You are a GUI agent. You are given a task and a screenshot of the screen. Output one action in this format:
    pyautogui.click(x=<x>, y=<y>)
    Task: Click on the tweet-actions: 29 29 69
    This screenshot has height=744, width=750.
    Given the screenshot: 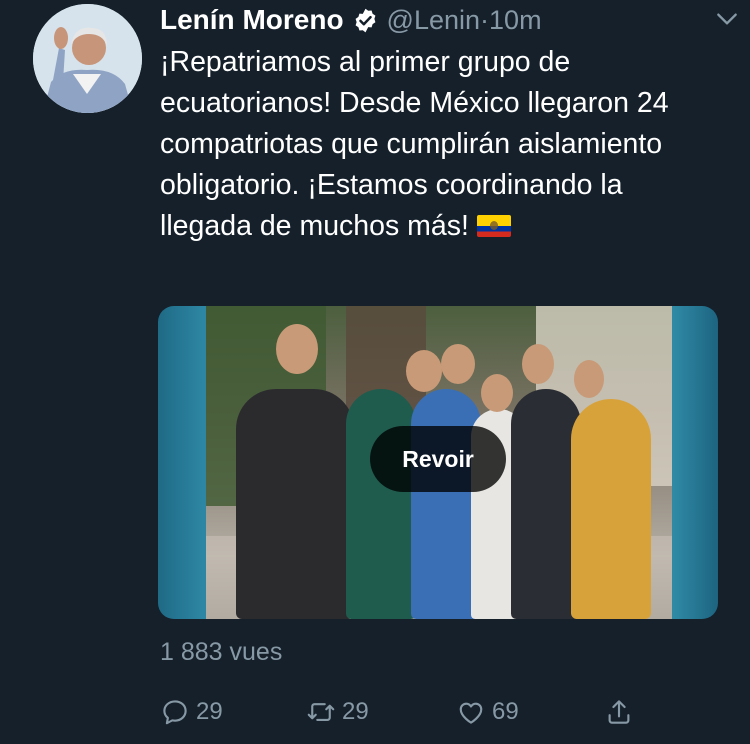 What is the action you would take?
    pyautogui.click(x=400, y=714)
    